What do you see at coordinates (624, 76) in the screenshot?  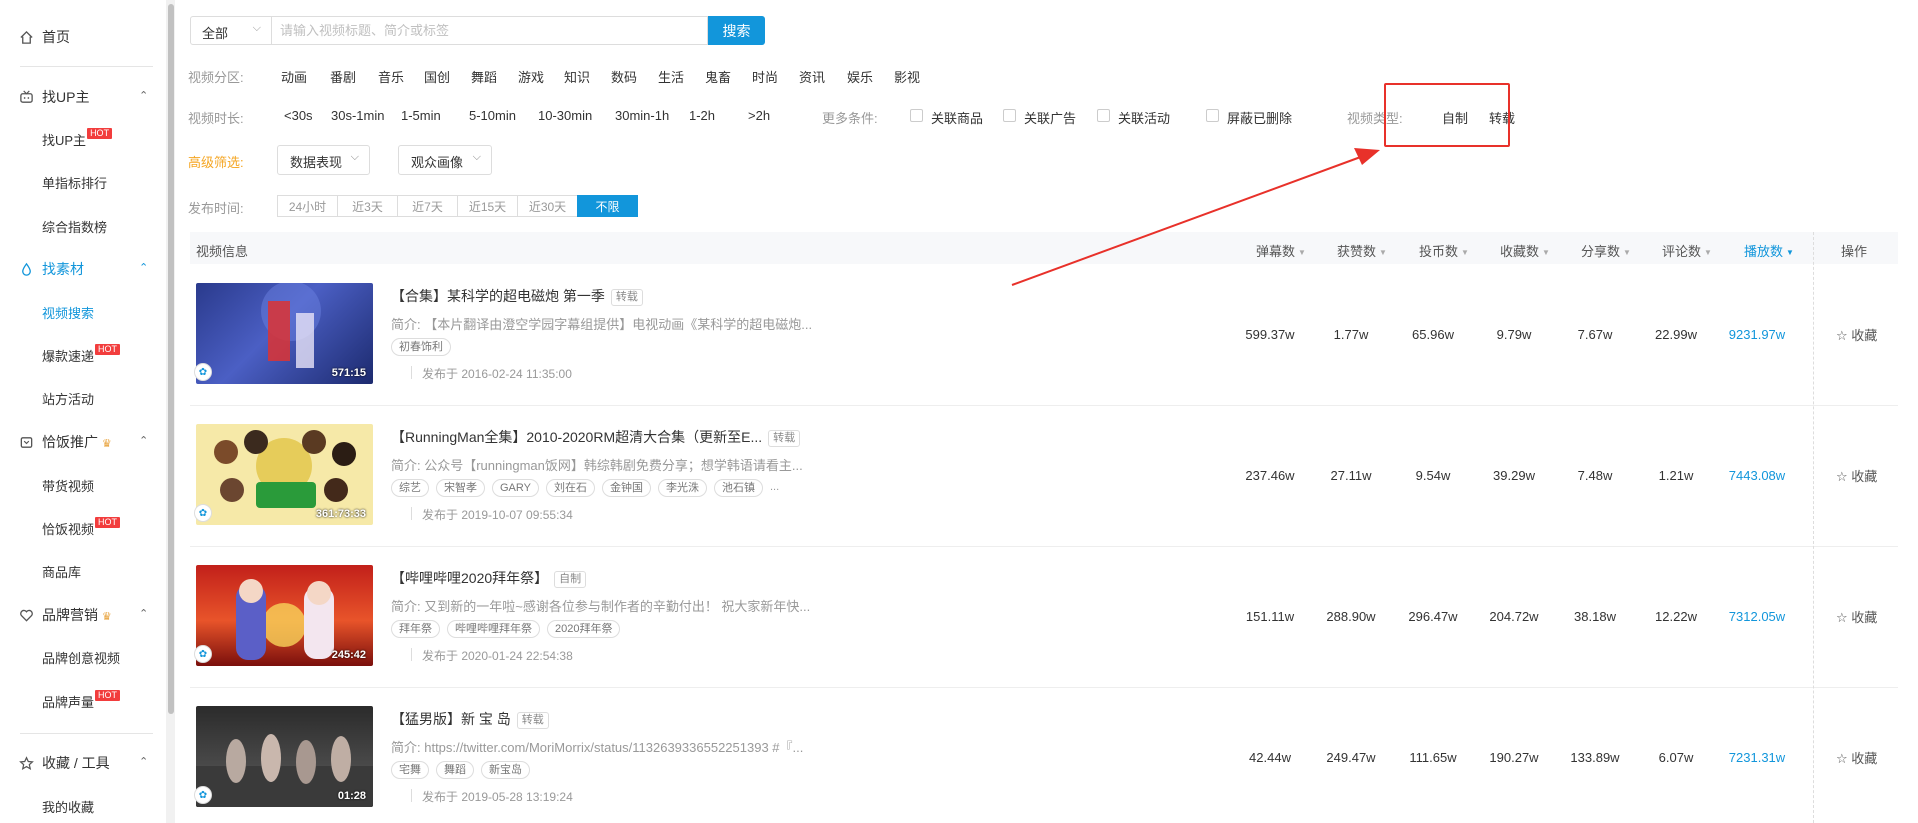 I see `category-option: 数码` at bounding box center [624, 76].